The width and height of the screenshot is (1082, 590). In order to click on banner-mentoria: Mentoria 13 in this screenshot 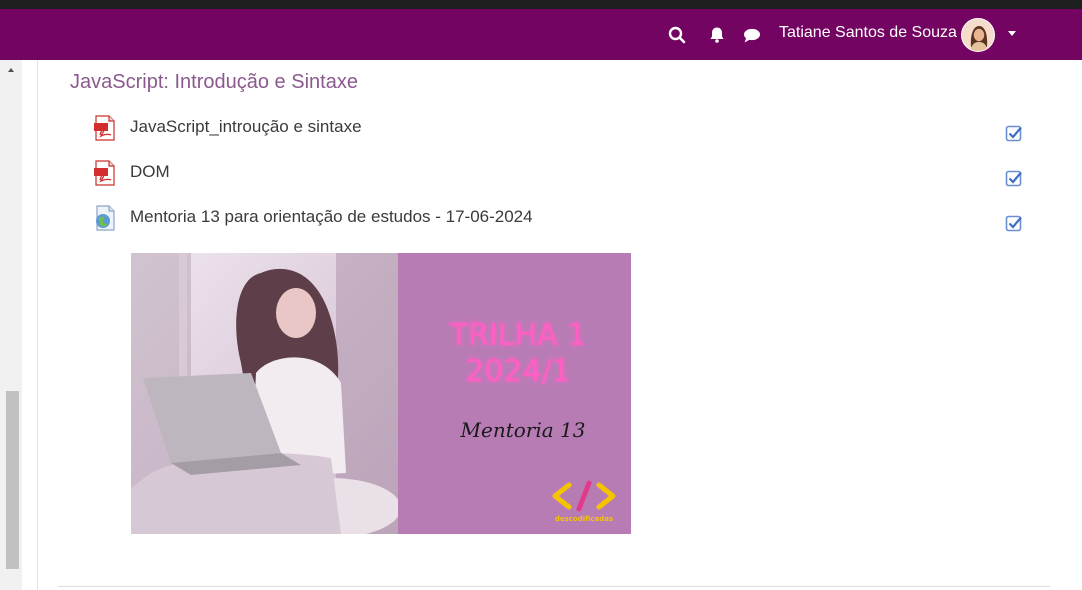, I will do `click(523, 430)`.